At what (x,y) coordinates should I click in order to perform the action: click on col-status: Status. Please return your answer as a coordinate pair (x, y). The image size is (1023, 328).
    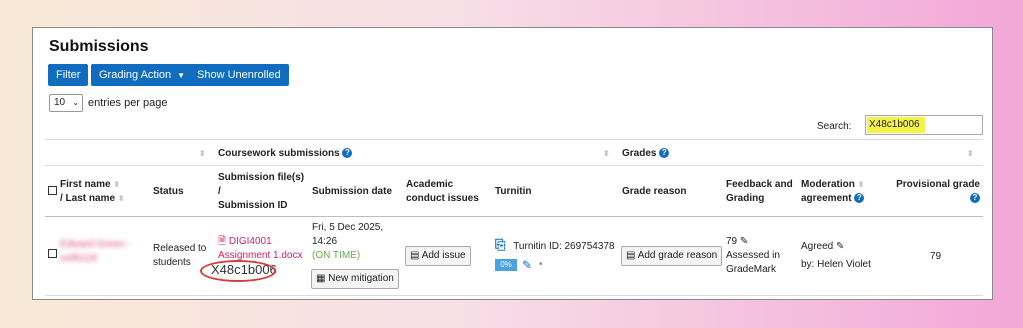
    Looking at the image, I should click on (168, 192).